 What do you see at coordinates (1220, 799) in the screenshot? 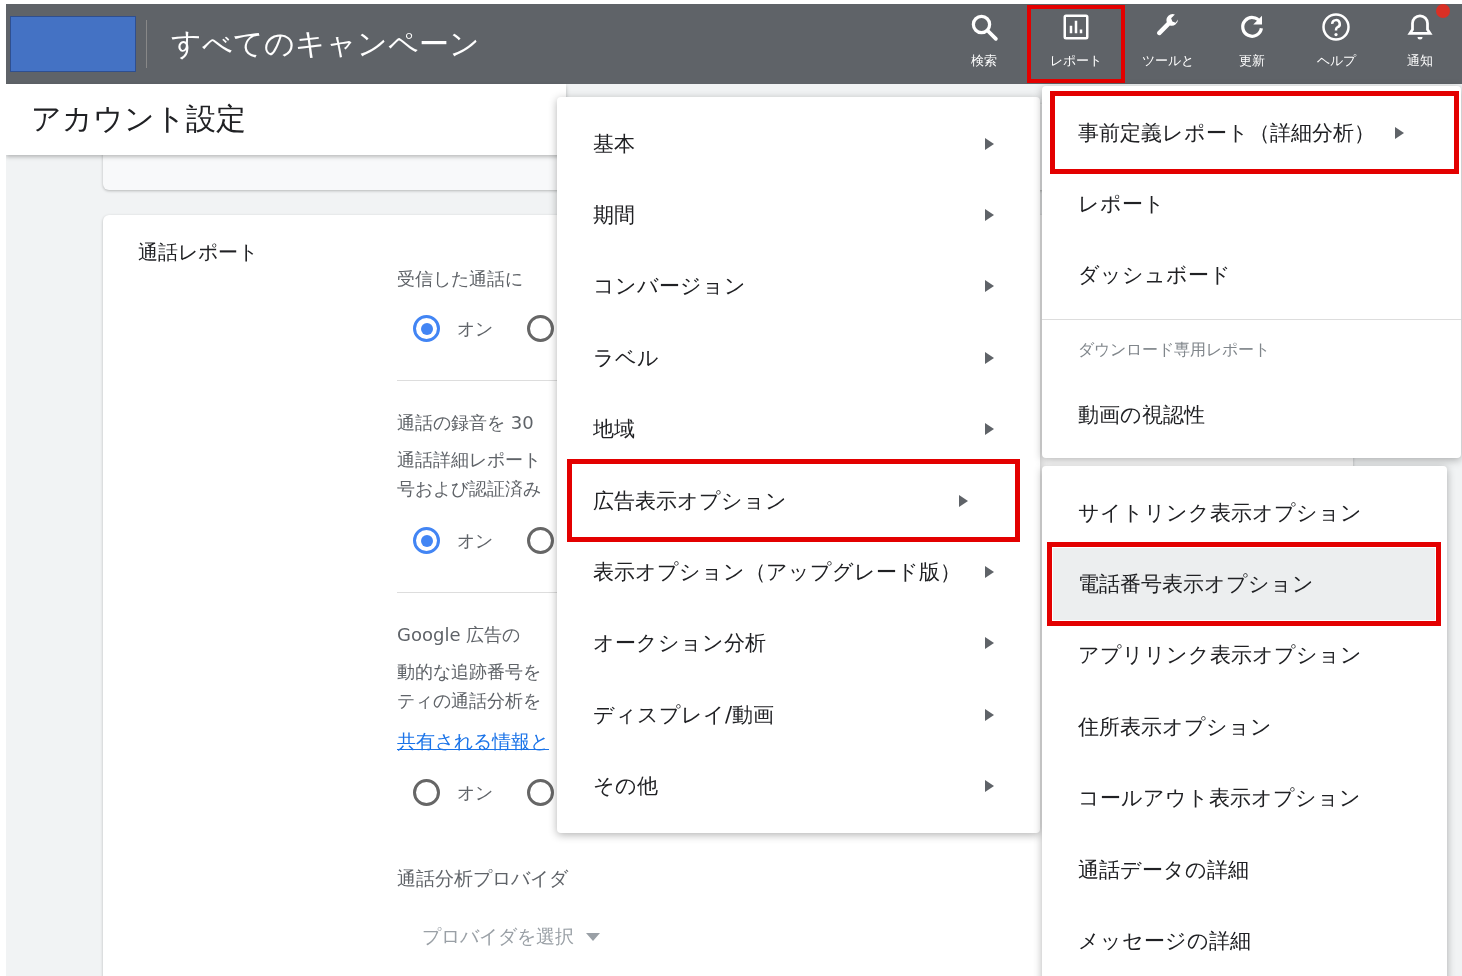
I see `menu-item-label: コールアウト表示オプション` at bounding box center [1220, 799].